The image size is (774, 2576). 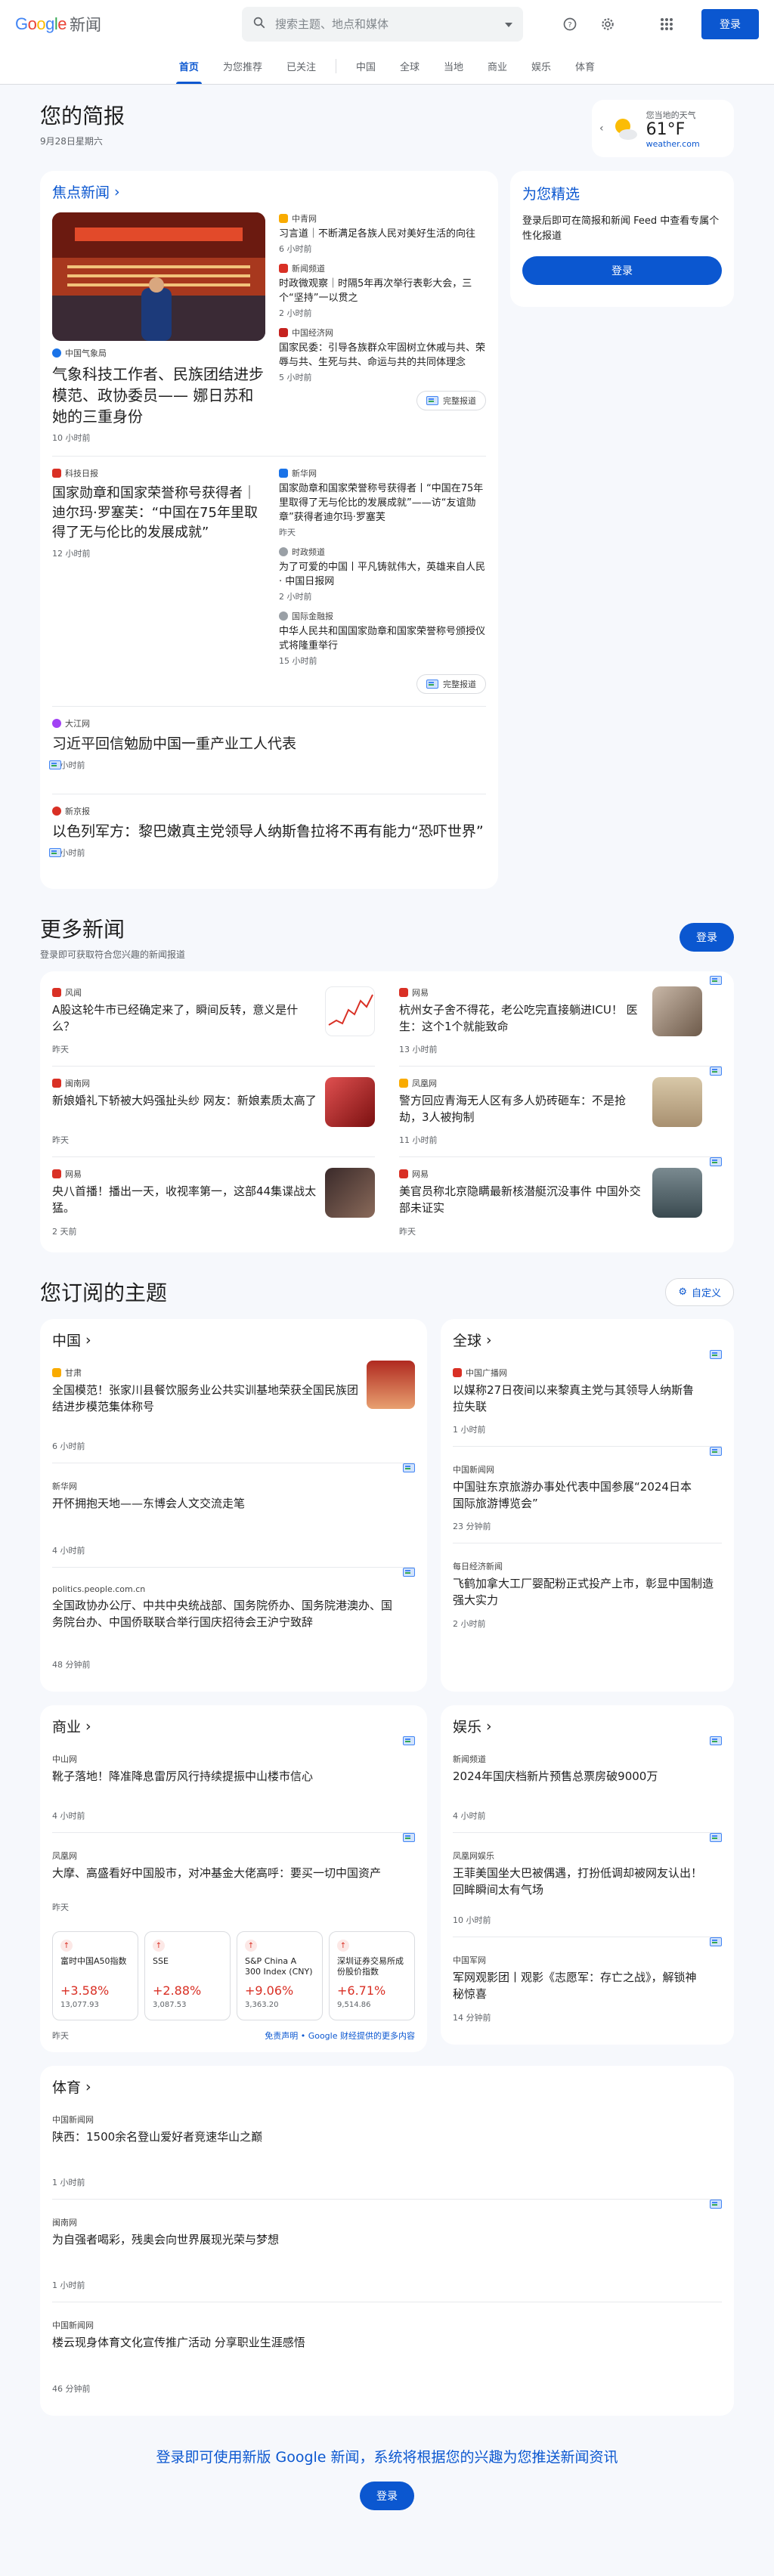 What do you see at coordinates (223, 1873) in the screenshot?
I see `headline: 大摩、高盛看好中国股市，对冲基金大佬高呼：要买一切中国资产` at bounding box center [223, 1873].